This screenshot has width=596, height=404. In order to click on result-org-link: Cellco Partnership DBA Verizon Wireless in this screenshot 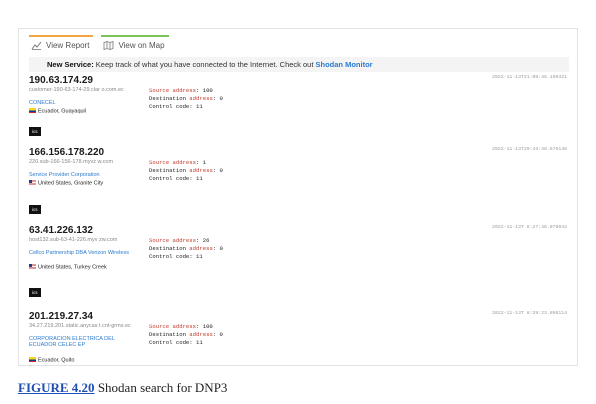, I will do `click(82, 253)`.